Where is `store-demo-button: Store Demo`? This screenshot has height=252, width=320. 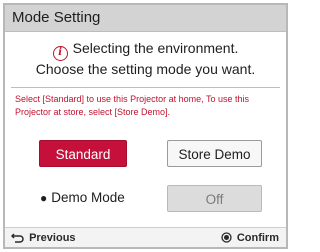
store-demo-button: Store Demo is located at coordinates (214, 153).